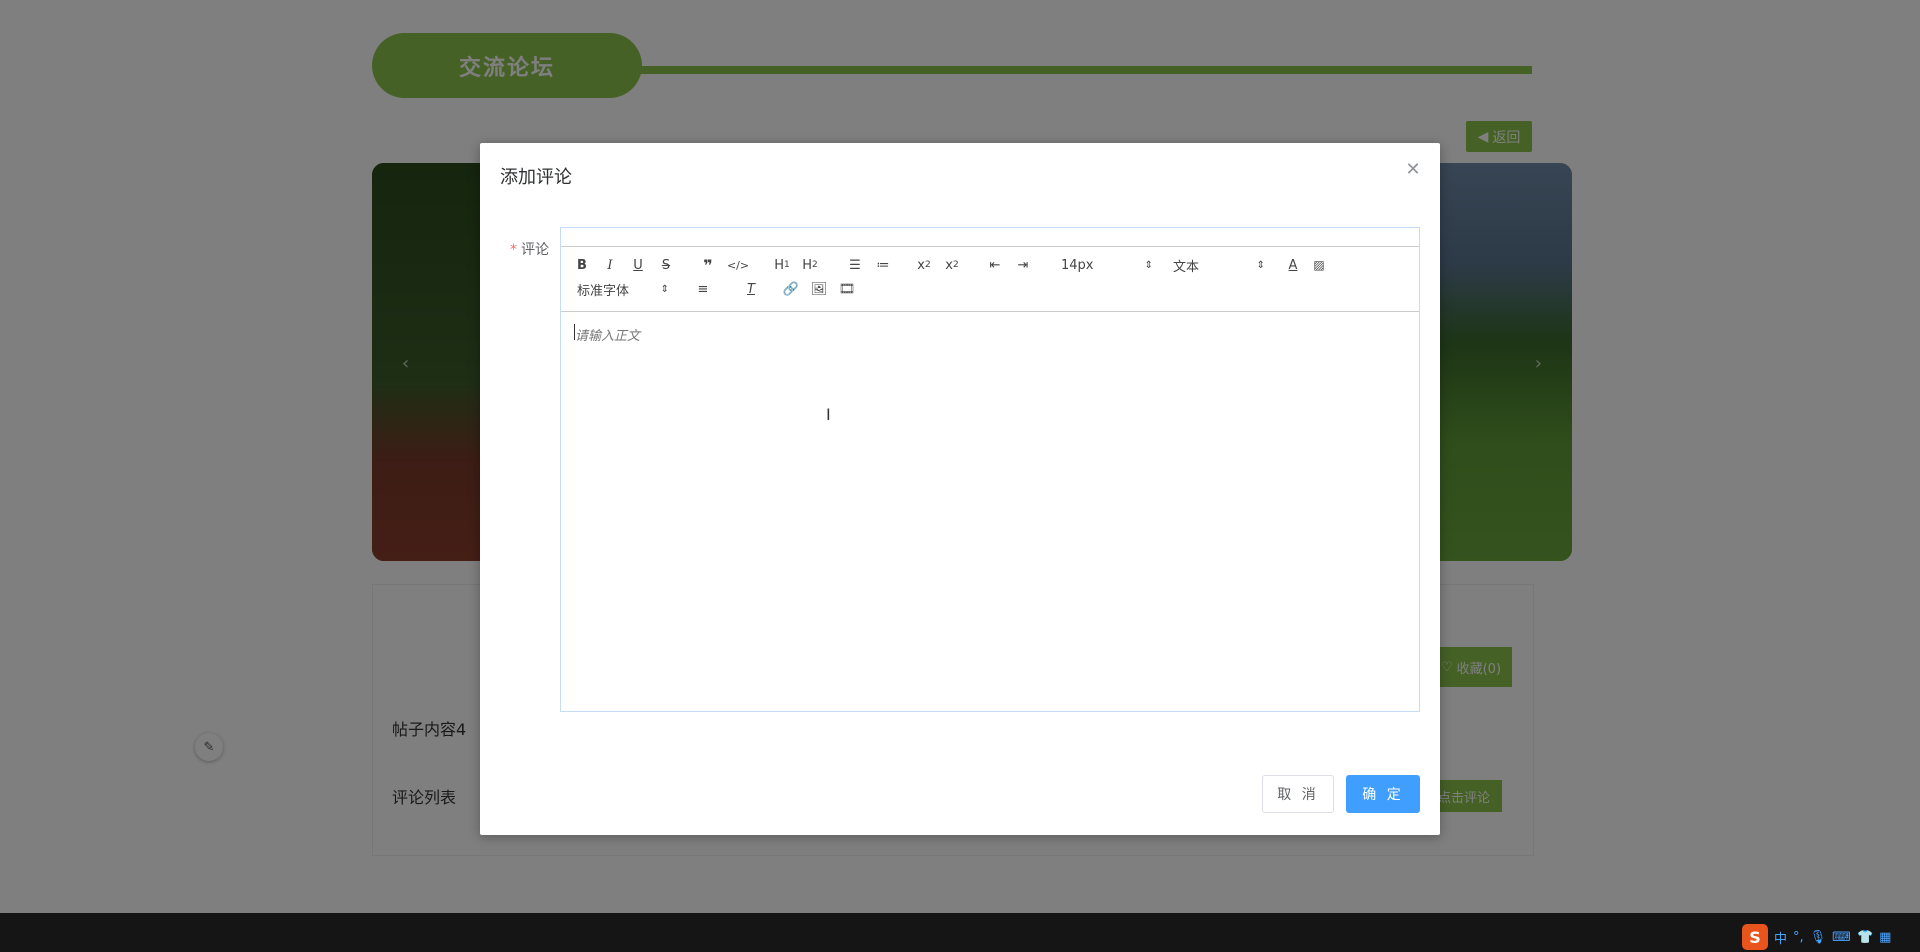  I want to click on ime-toolbar: S 中 °, 🎙 ⌨ 👕 ▦, so click(1816, 937).